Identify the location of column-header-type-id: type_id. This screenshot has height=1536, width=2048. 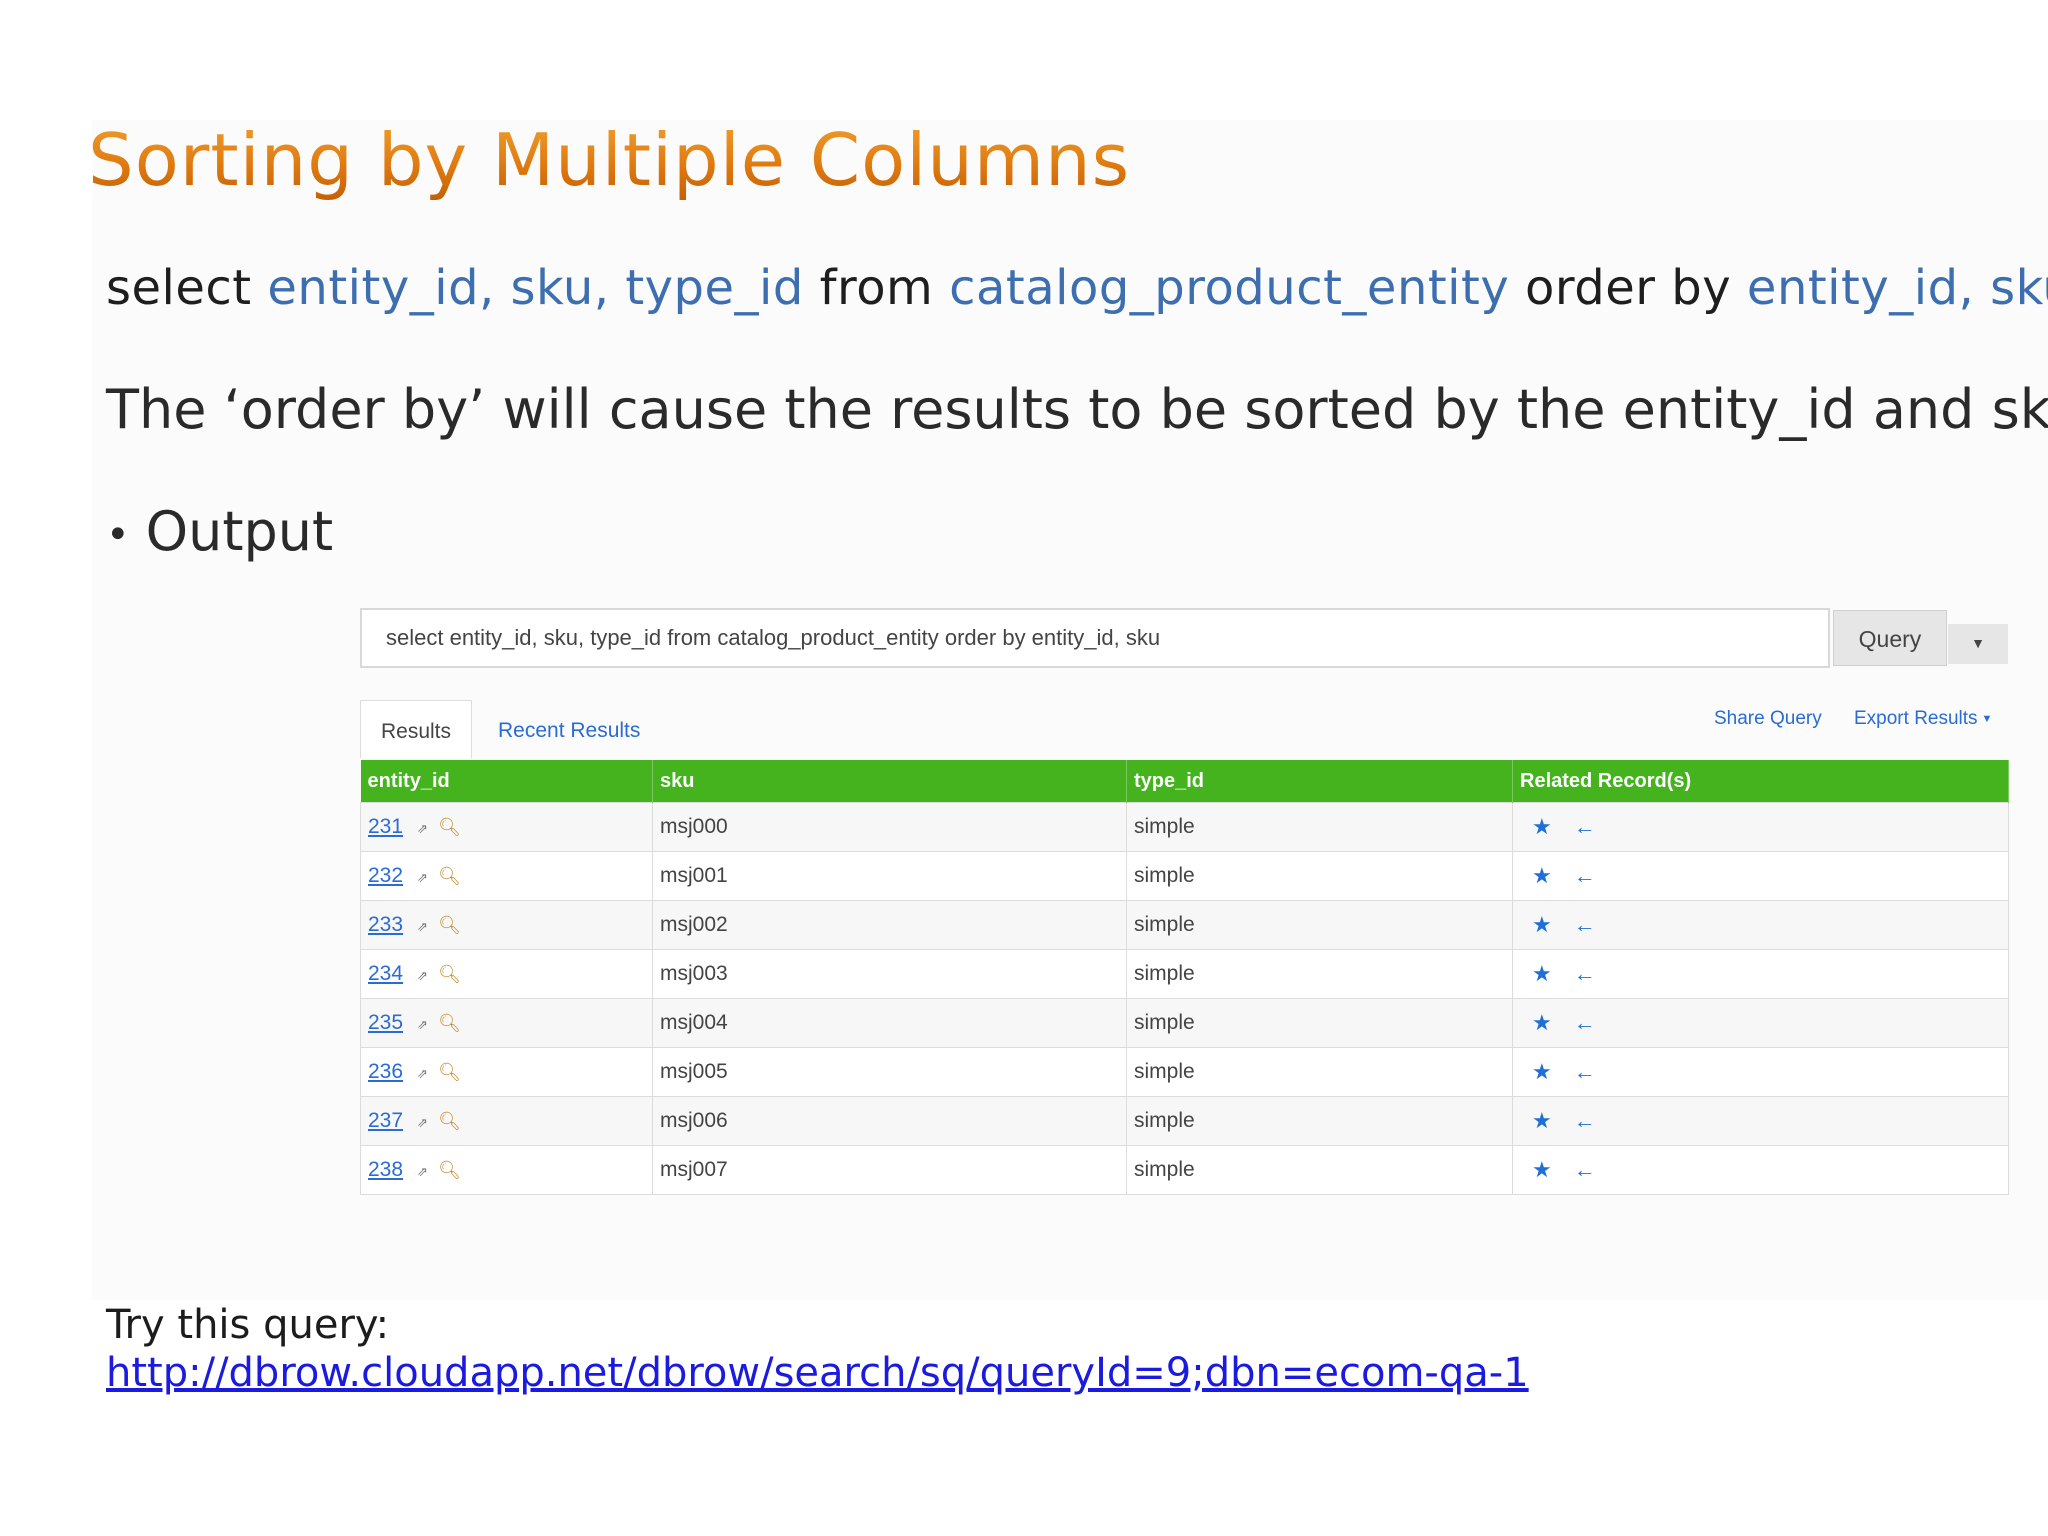
(1319, 781).